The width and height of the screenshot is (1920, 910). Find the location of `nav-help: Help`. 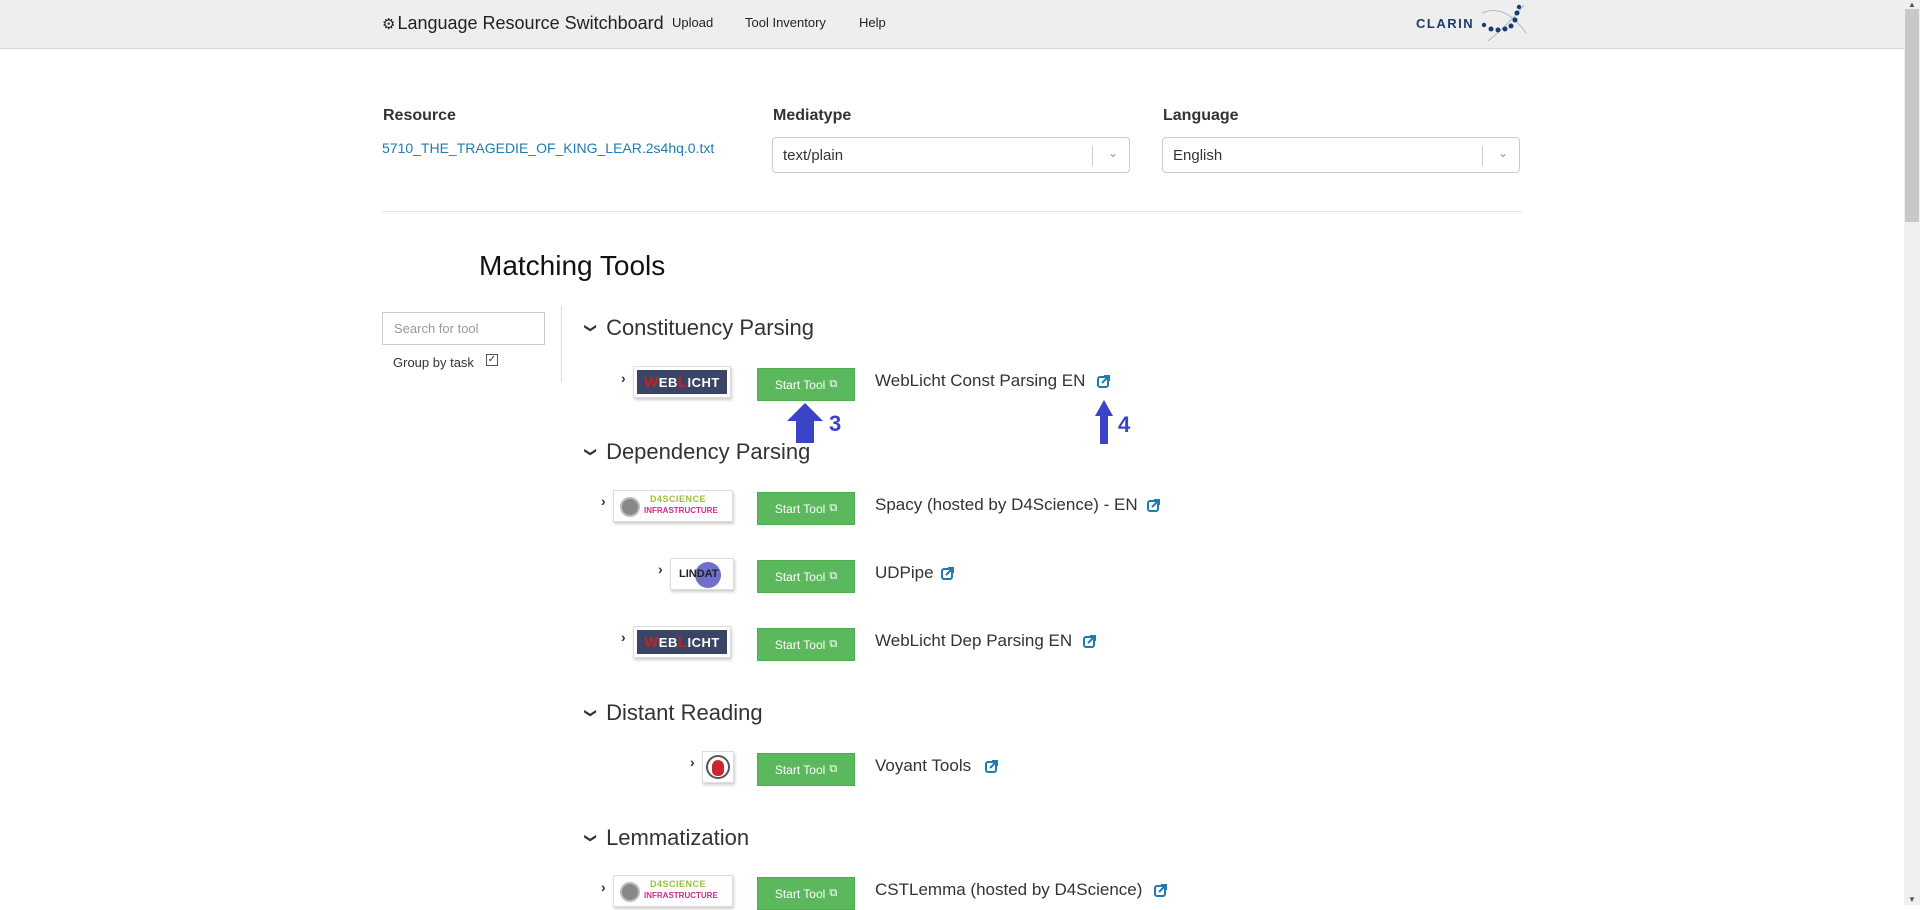

nav-help: Help is located at coordinates (872, 22).